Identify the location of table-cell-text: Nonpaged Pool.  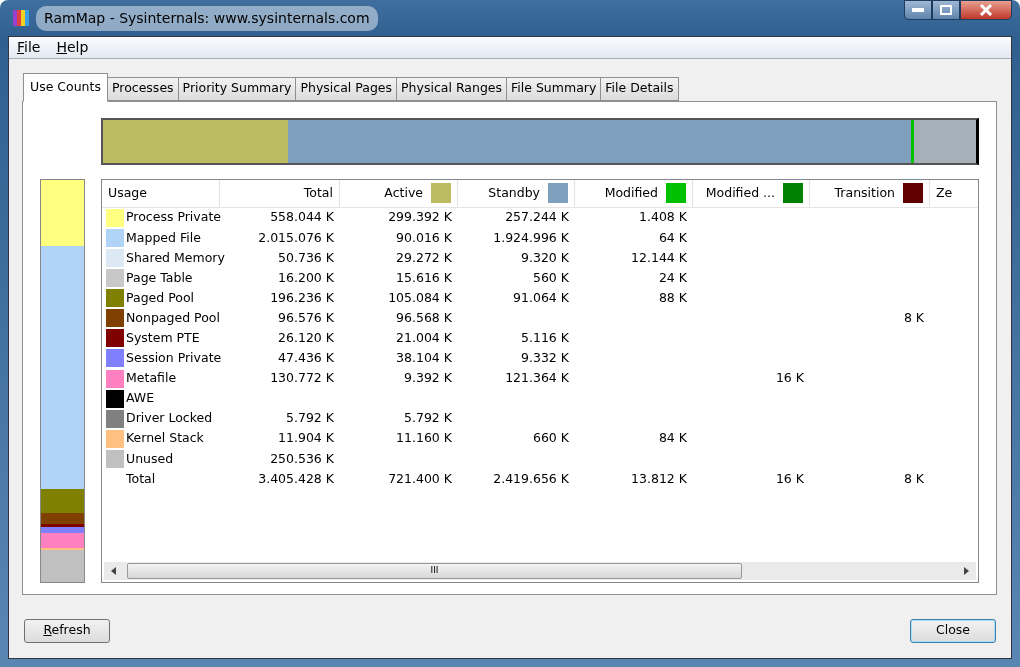
(173, 317).